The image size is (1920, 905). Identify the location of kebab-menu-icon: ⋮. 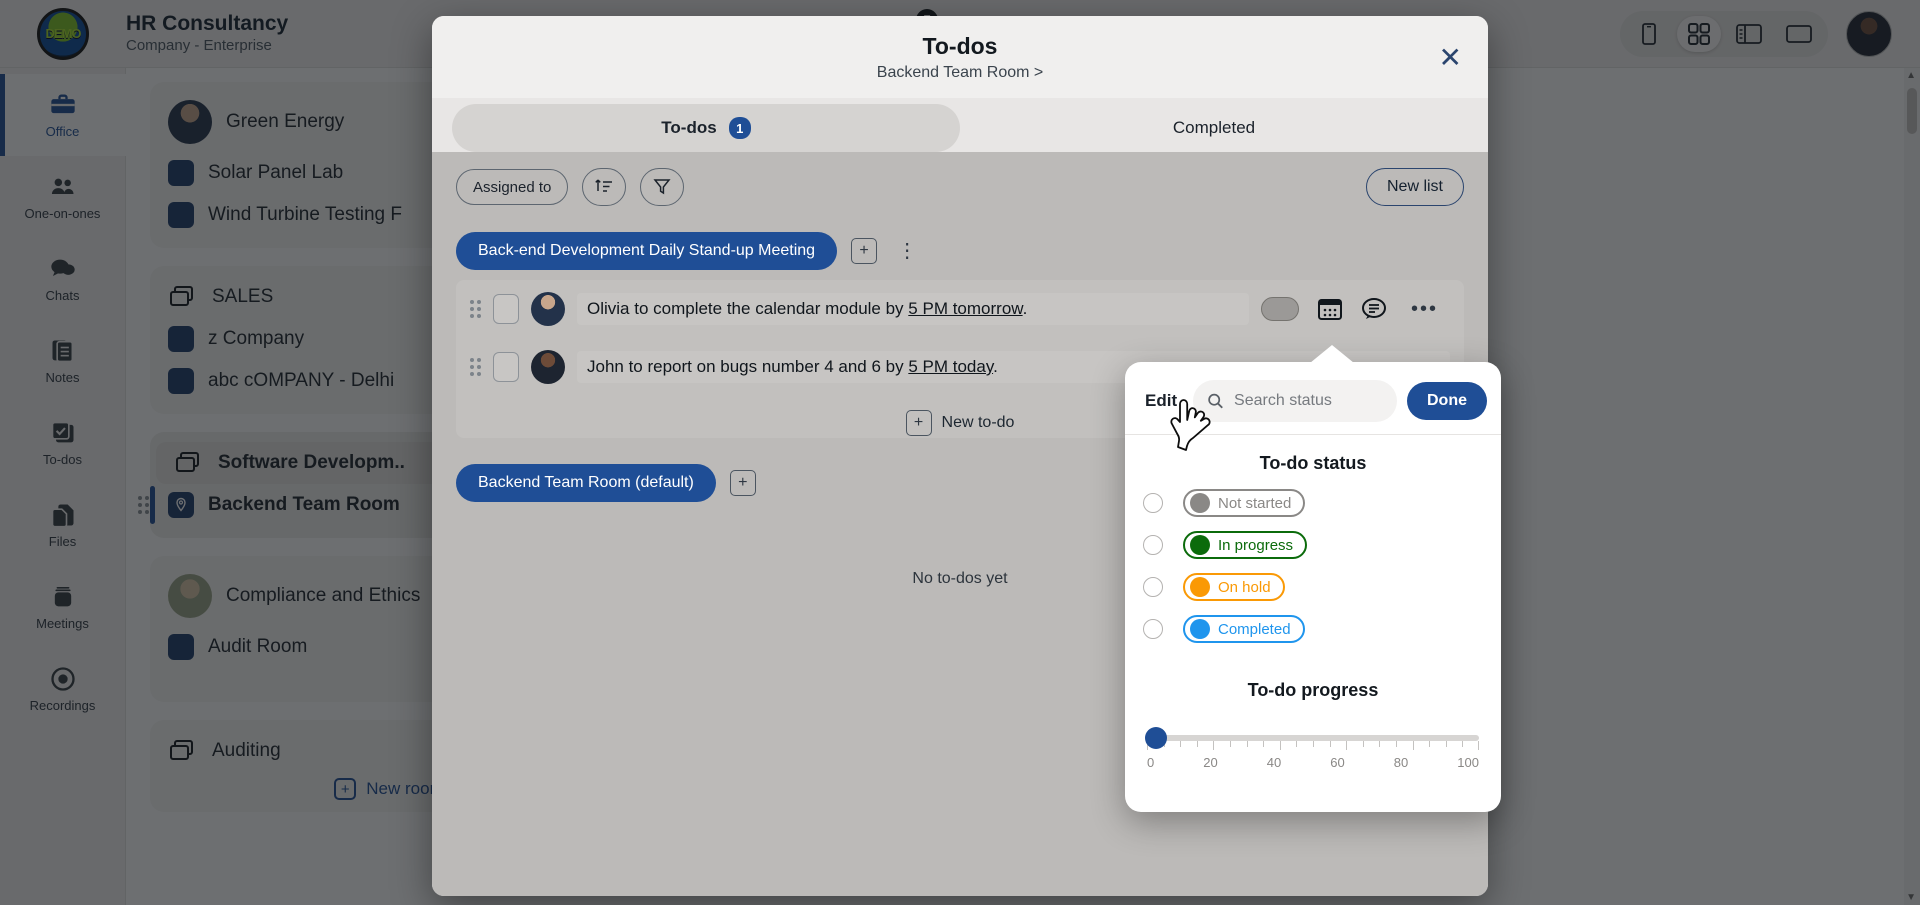
(907, 251).